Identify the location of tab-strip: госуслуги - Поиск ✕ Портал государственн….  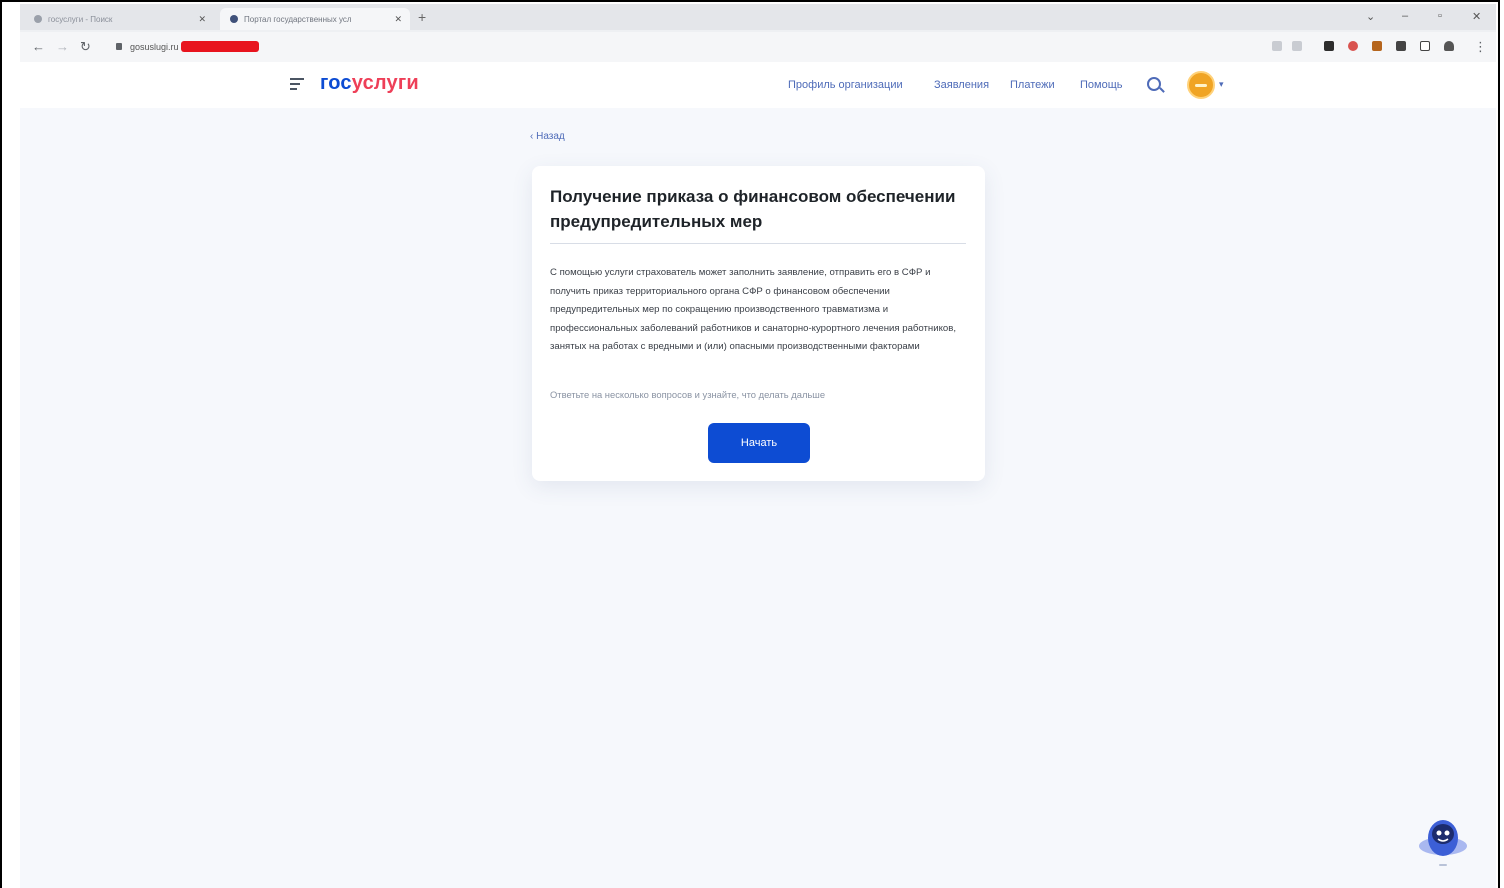
(758, 17).